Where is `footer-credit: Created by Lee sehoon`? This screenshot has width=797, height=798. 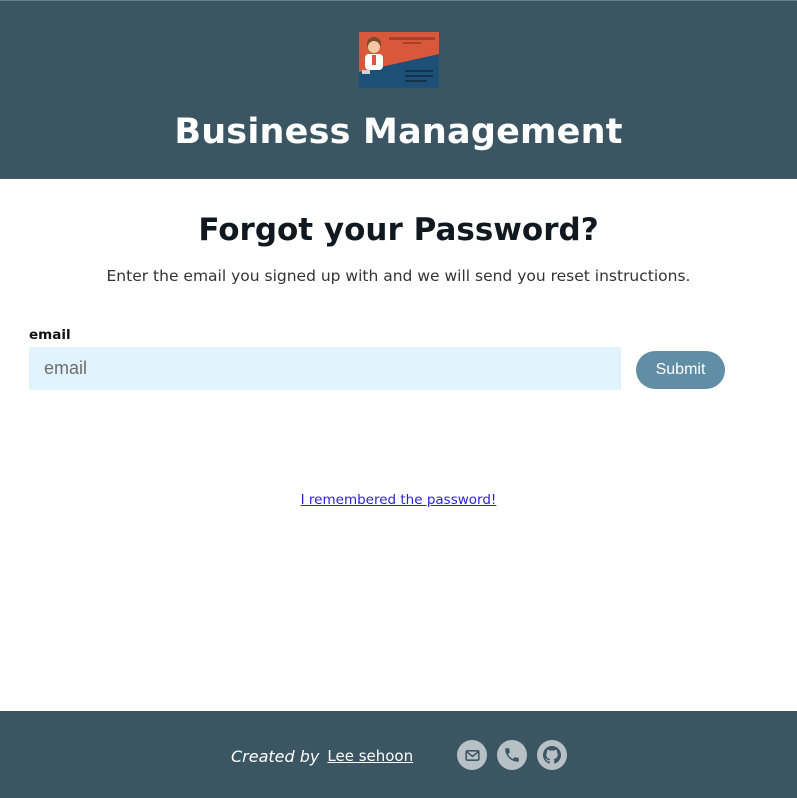
footer-credit: Created by Lee sehoon is located at coordinates (322, 756).